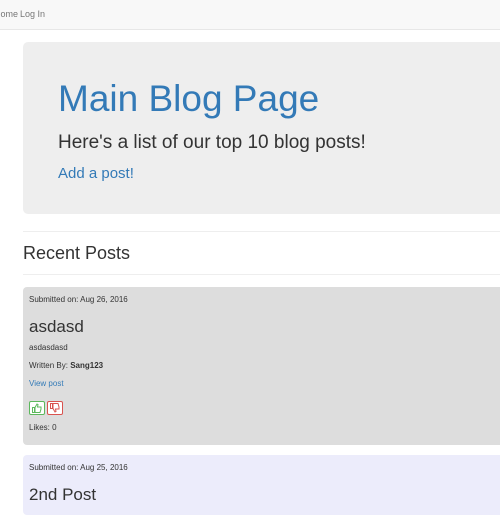 Image resolution: width=500 pixels, height=515 pixels. Describe the element at coordinates (9, 14) in the screenshot. I see `nav-home-link: Home` at that location.